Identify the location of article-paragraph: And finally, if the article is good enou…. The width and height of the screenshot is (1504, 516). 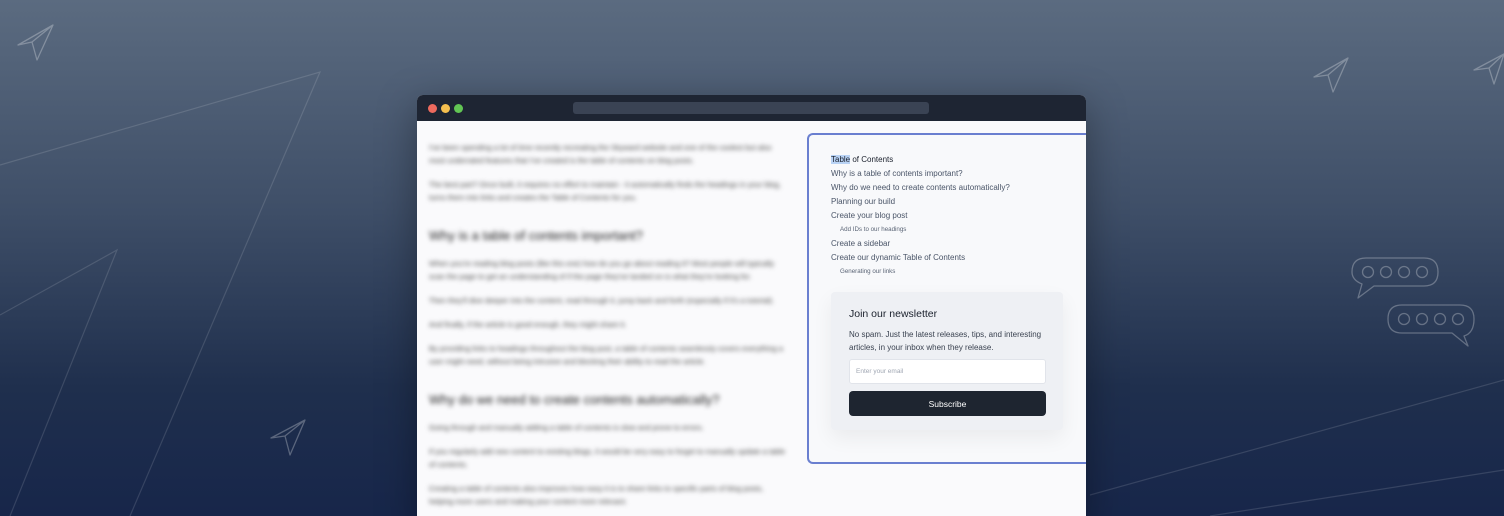
(528, 324).